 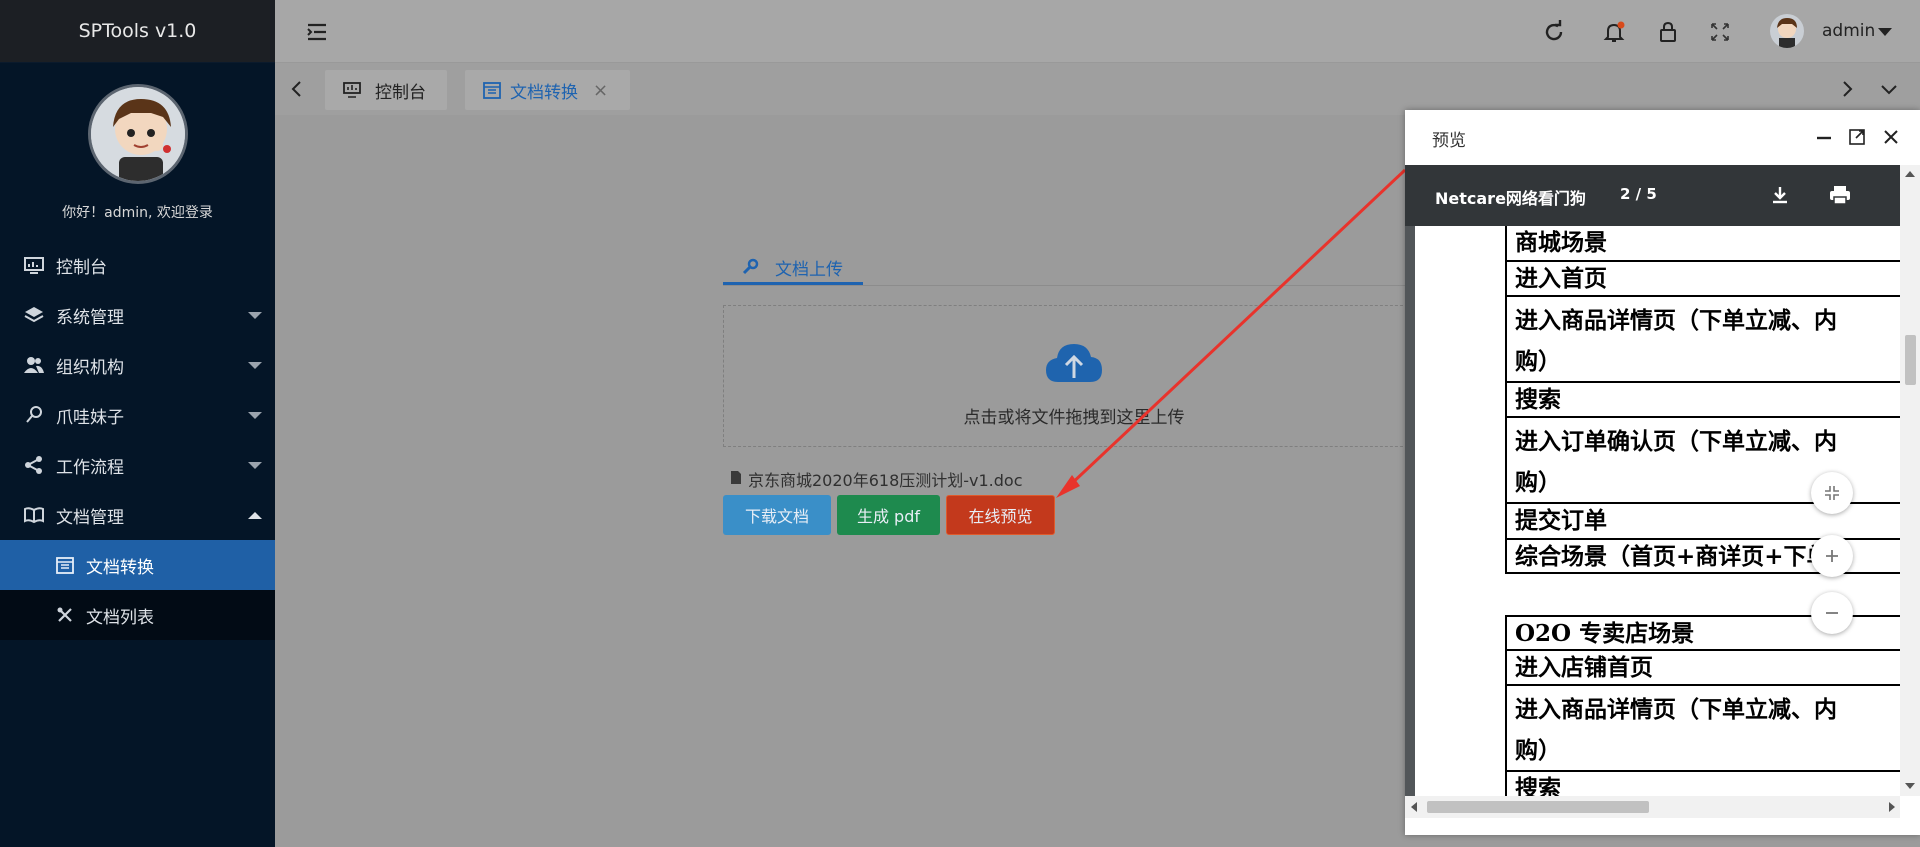 What do you see at coordinates (1554, 32) in the screenshot?
I see `refresh-icon` at bounding box center [1554, 32].